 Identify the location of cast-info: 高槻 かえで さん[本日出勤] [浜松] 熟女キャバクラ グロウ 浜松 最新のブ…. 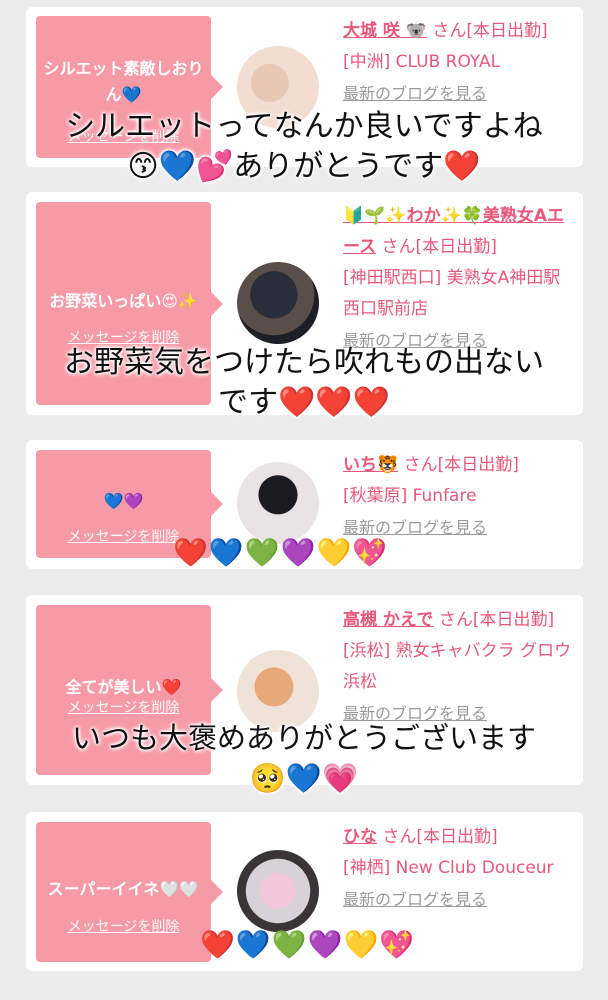
(459, 667).